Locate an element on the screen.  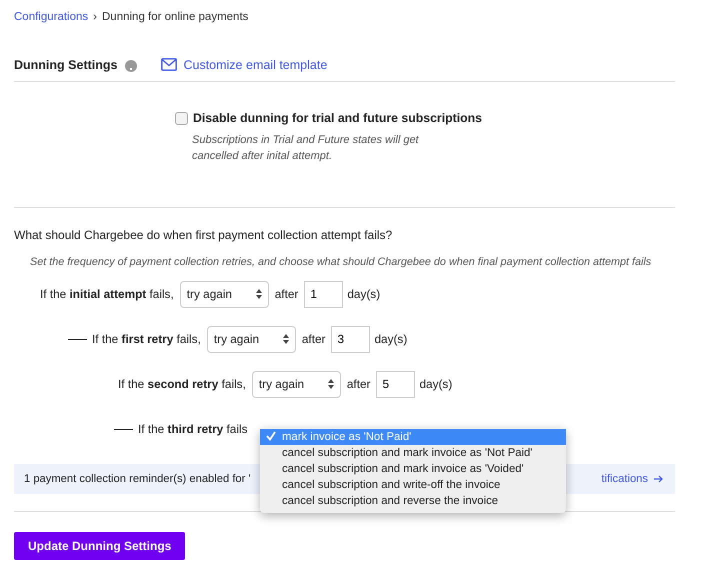
retry-label: If the second retry fails, is located at coordinates (182, 384).